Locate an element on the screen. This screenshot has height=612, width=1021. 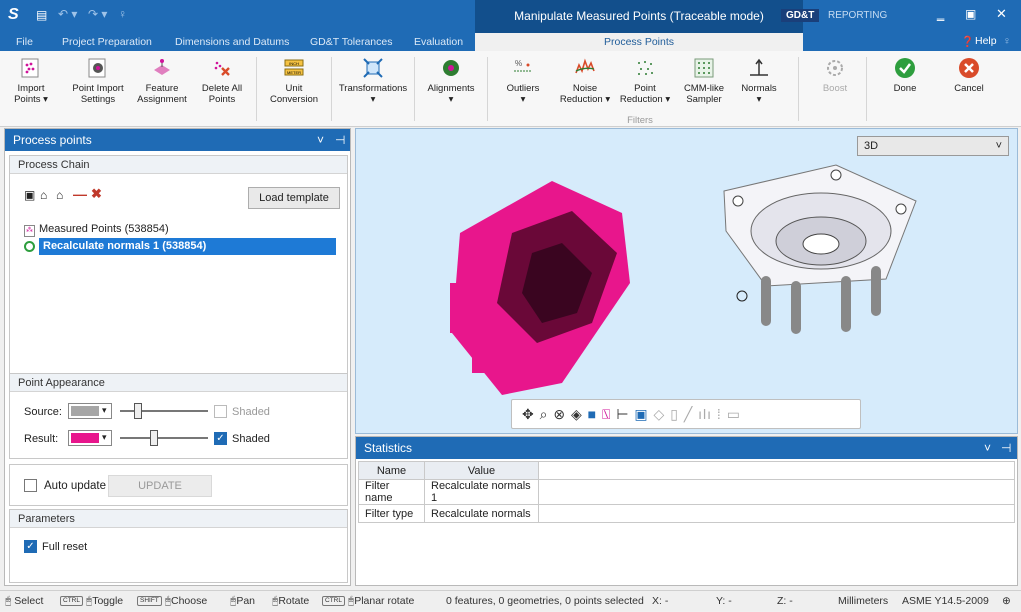
zoom-fit-icon: ⊗ is located at coordinates (559, 414).